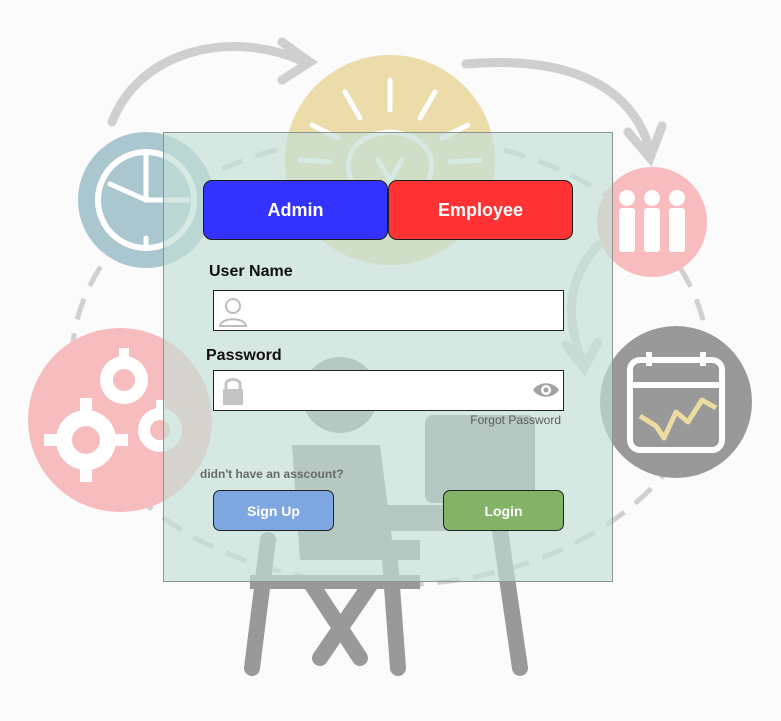 The image size is (781, 721). I want to click on signup-hint: didn't have an asscount?, so click(272, 474).